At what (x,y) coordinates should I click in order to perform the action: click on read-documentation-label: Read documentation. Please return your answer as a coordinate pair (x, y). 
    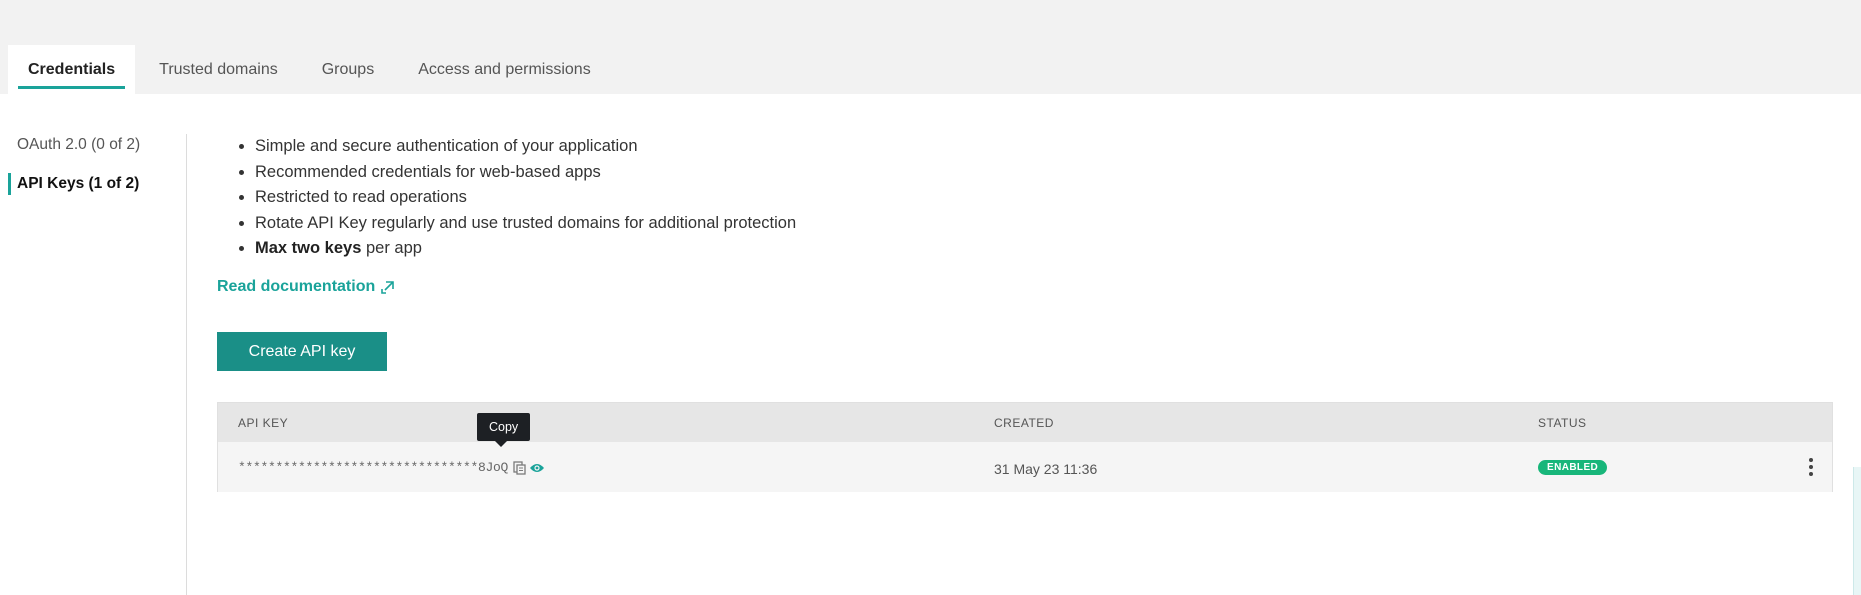
    Looking at the image, I should click on (296, 286).